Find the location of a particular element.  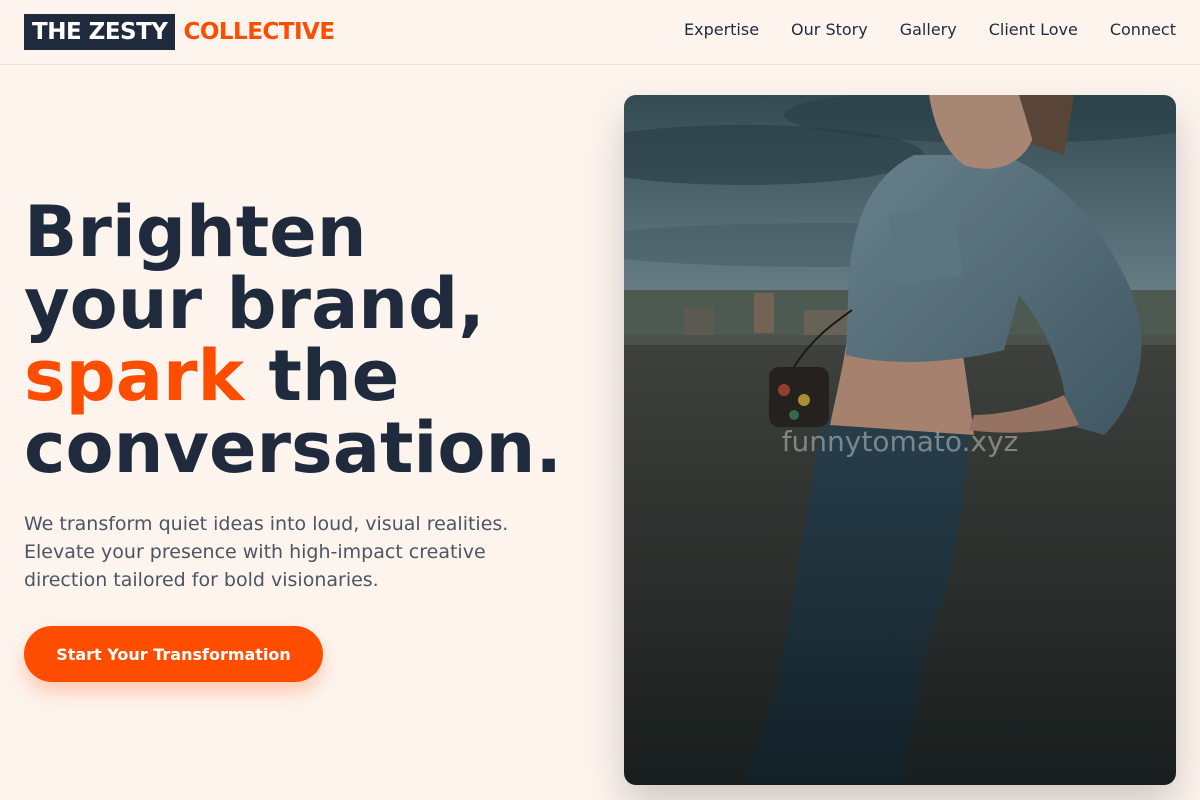

headline-line-3-rest: the is located at coordinates (322, 376).